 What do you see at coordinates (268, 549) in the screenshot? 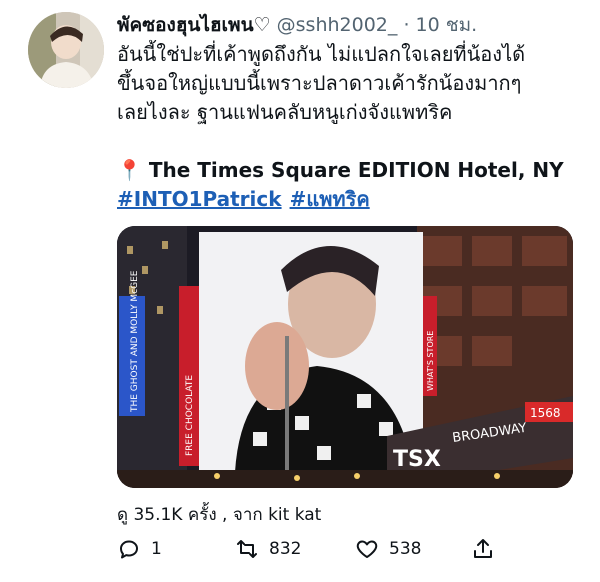
I see `retweet-button: 832` at bounding box center [268, 549].